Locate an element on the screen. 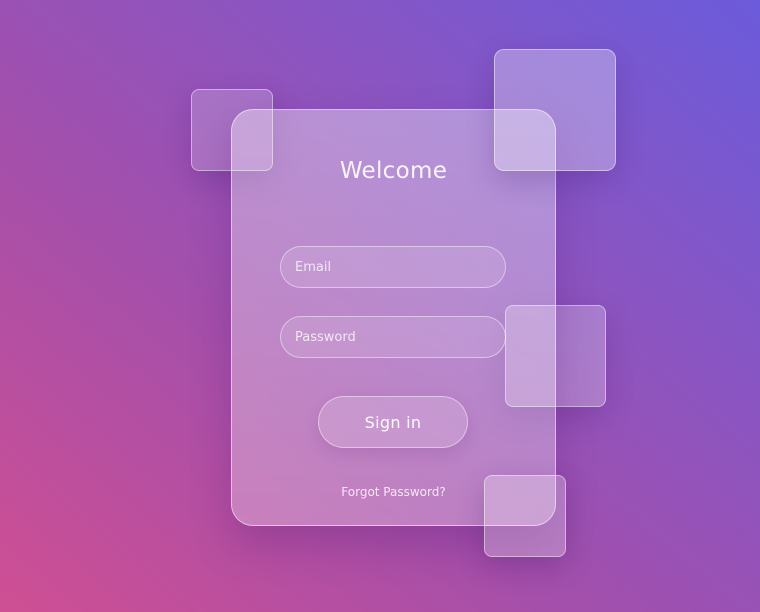 This screenshot has width=760, height=612. sign-in-button: Sign in is located at coordinates (393, 422).